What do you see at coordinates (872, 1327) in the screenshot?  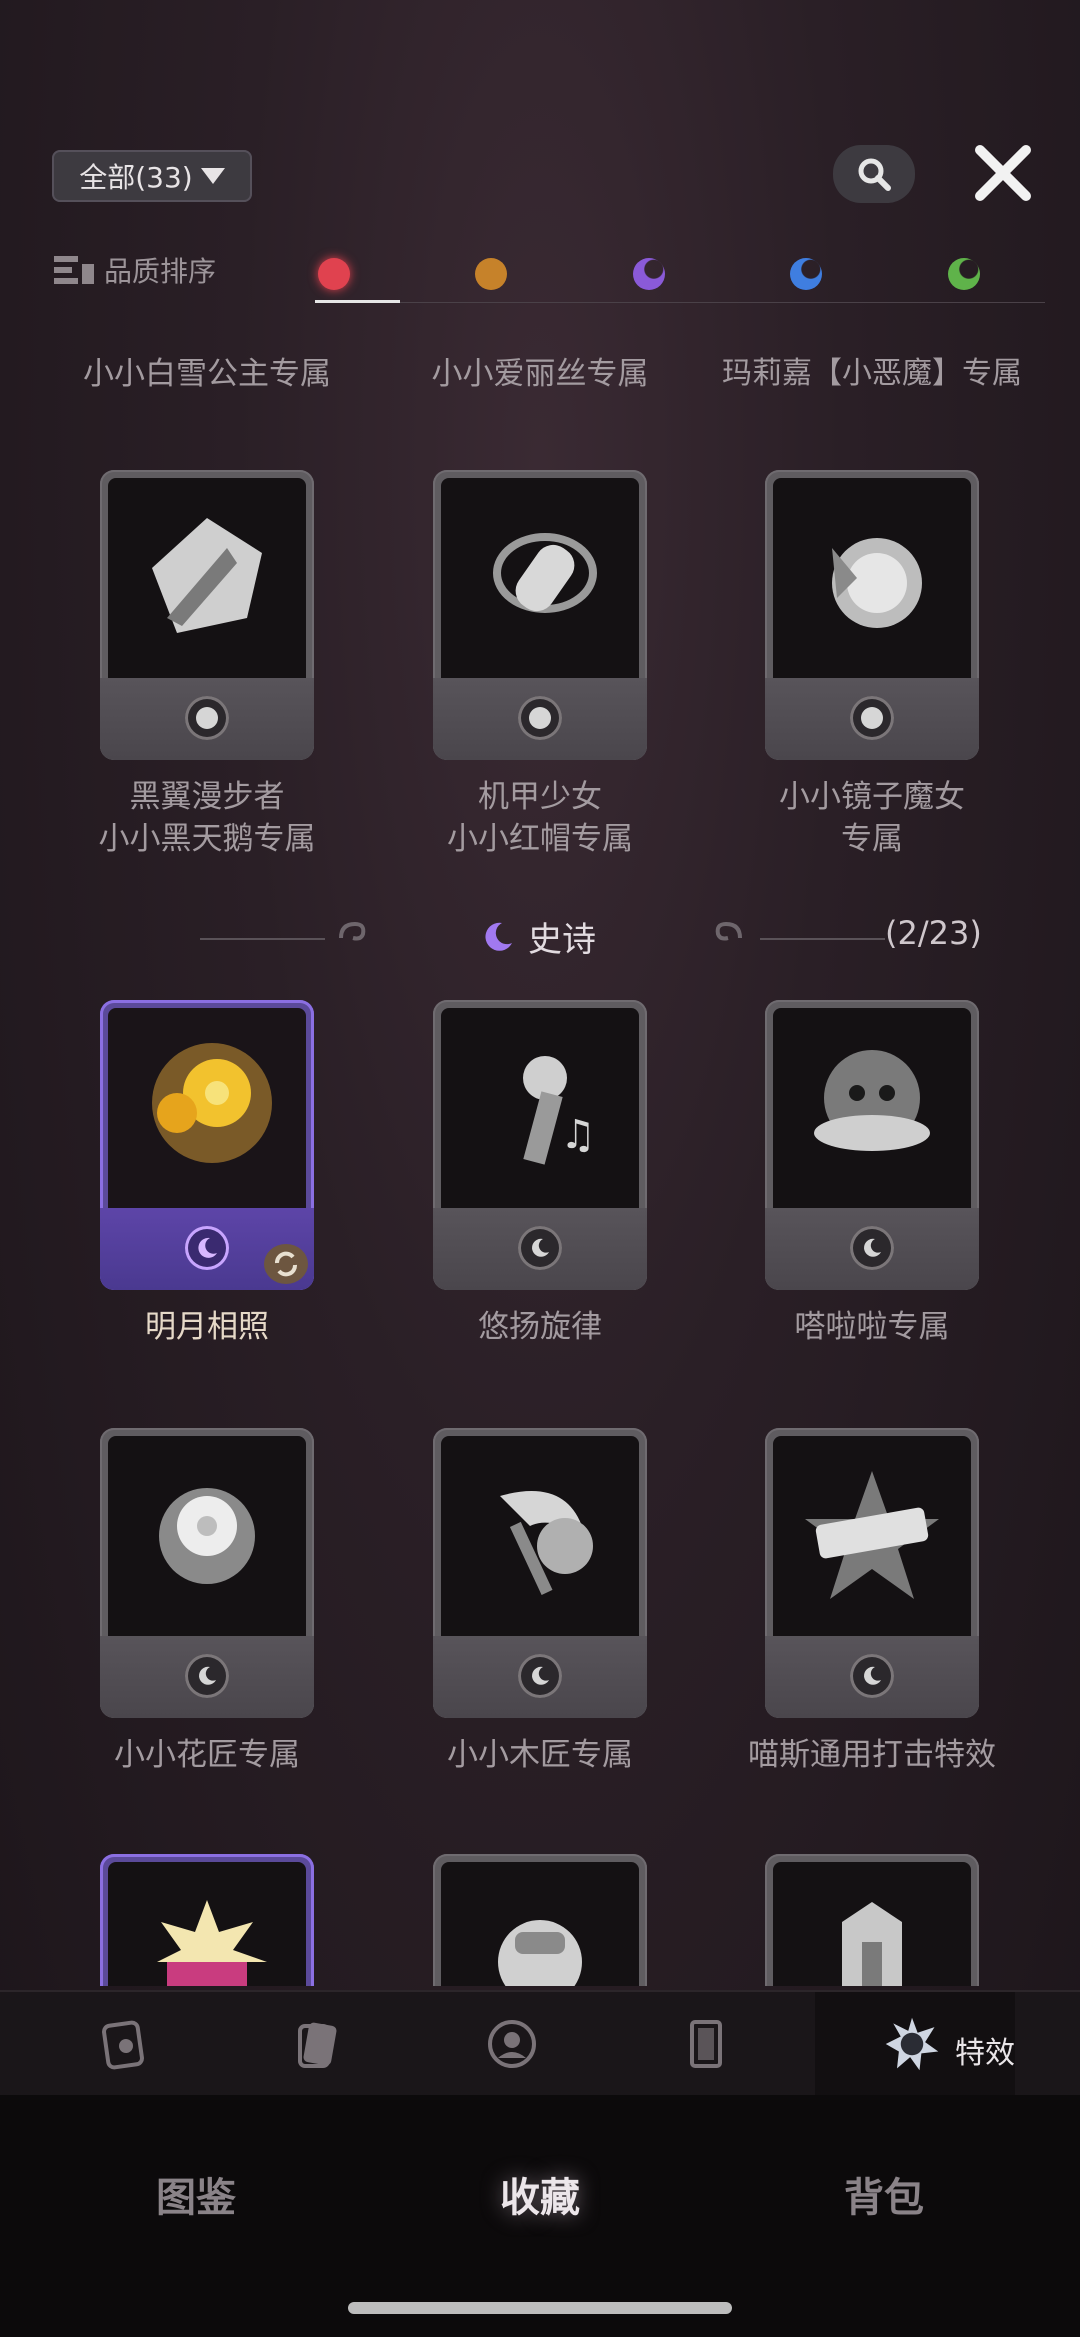 I see `effect-title: 嗒啦啦专属` at bounding box center [872, 1327].